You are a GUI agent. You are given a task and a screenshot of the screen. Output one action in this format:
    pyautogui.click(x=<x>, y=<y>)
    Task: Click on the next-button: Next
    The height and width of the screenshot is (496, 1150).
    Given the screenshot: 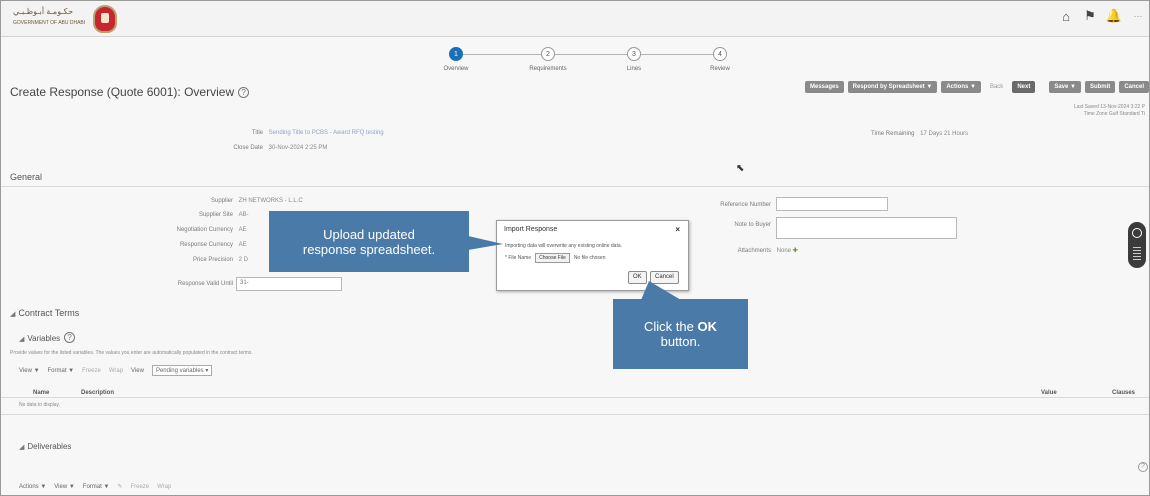 What is the action you would take?
    pyautogui.click(x=1024, y=87)
    